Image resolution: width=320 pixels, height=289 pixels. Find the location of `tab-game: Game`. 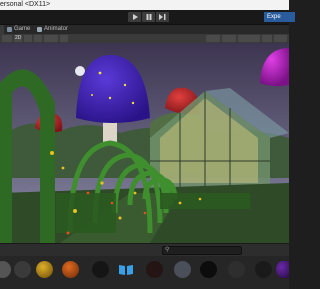

tab-game: Game is located at coordinates (18, 29).